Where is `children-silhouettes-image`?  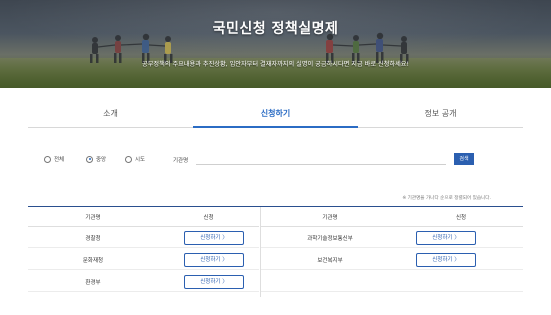
children-silhouettes-image is located at coordinates (249, 47).